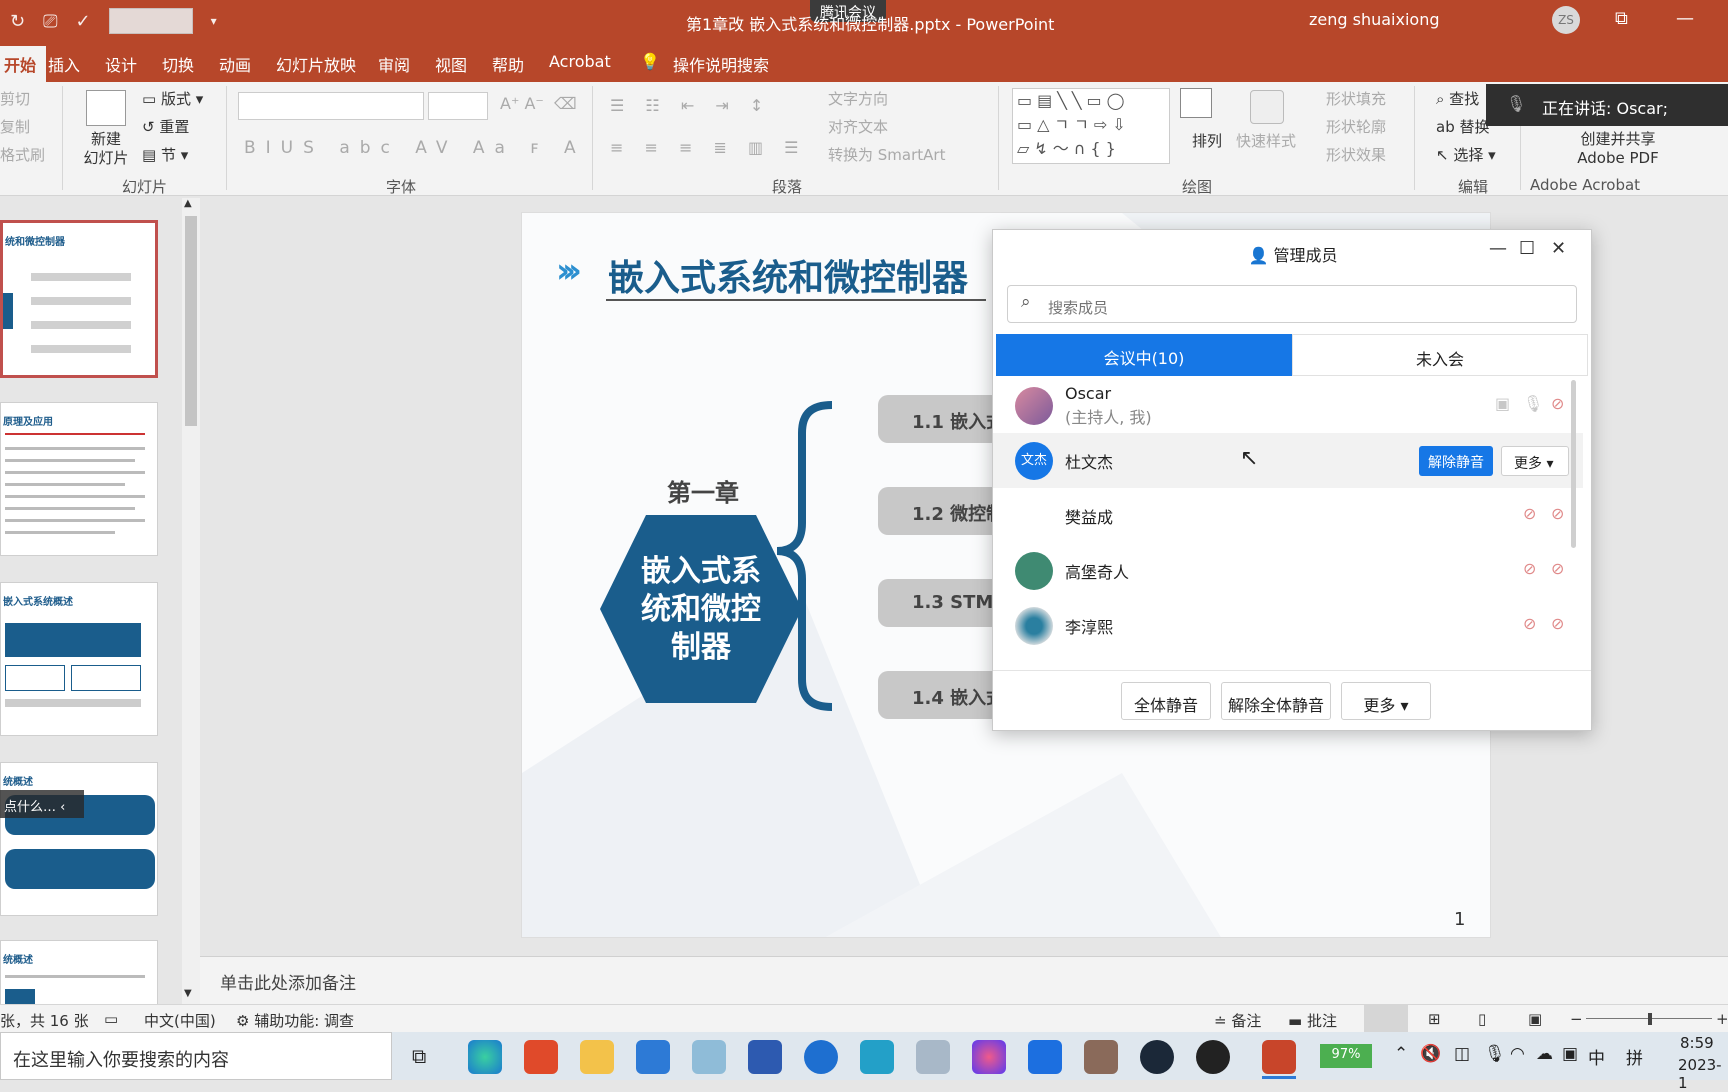  Describe the element at coordinates (1621, 18) in the screenshot. I see `ribbon-display-icon: ⧉` at that location.